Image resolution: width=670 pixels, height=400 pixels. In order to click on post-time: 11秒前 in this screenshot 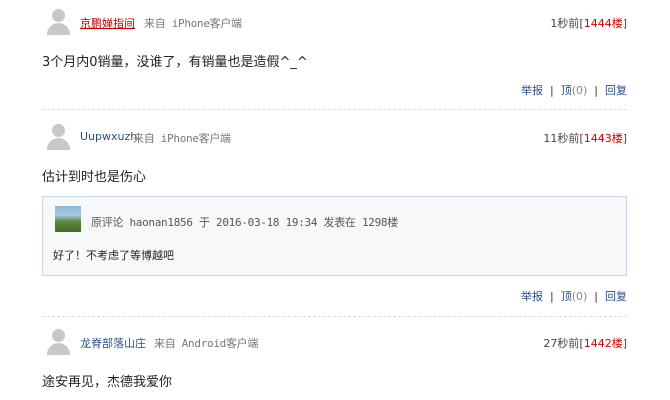, I will do `click(561, 138)`.